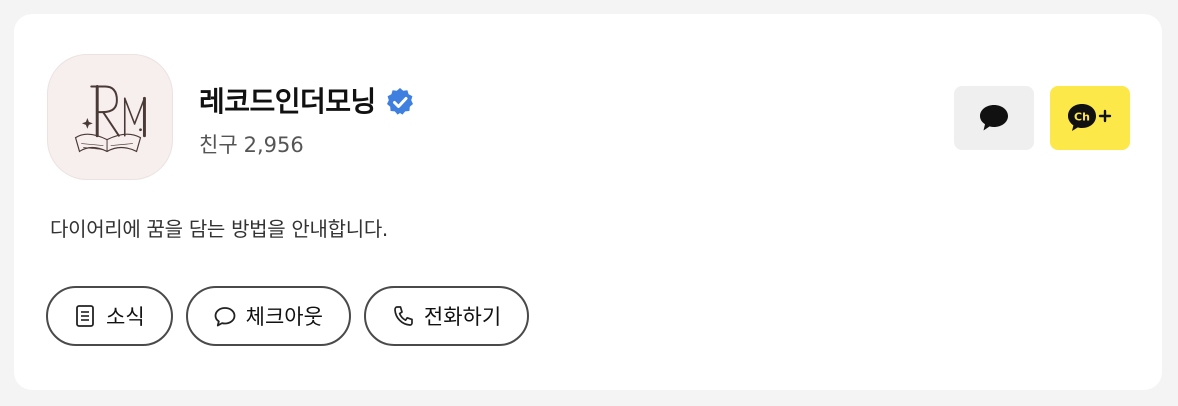  Describe the element at coordinates (85, 316) in the screenshot. I see `document-icon` at that location.